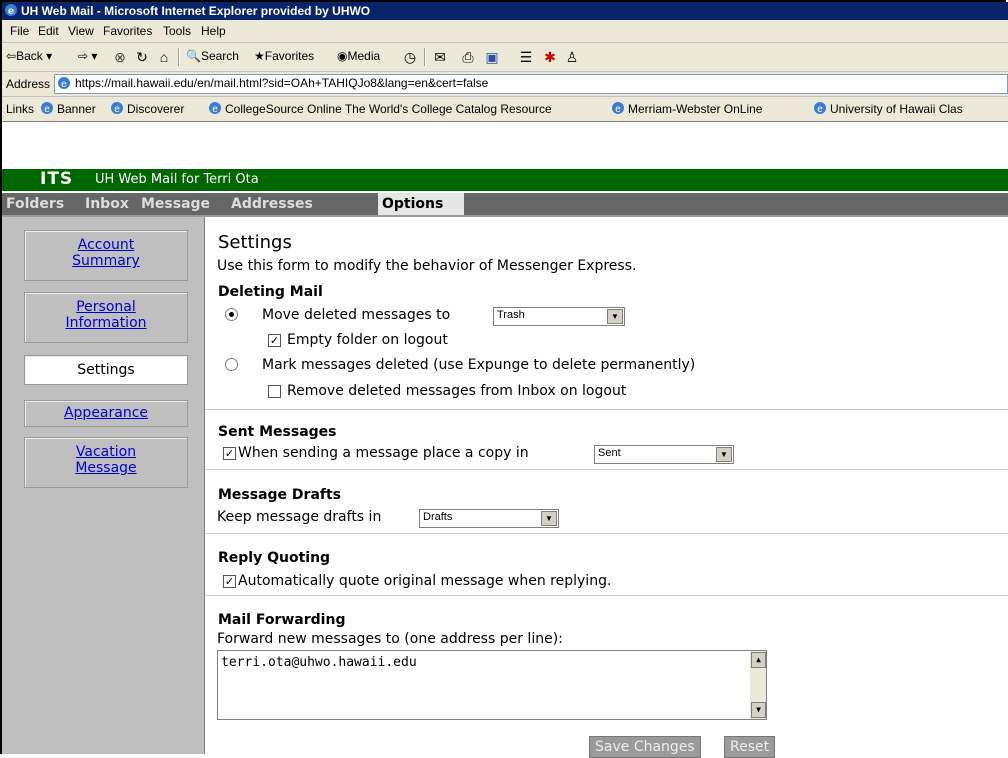 Image resolution: width=1008 pixels, height=758 pixels. What do you see at coordinates (505, 204) in the screenshot?
I see `tab-bar: Folders Inbox Message Addresses Options` at bounding box center [505, 204].